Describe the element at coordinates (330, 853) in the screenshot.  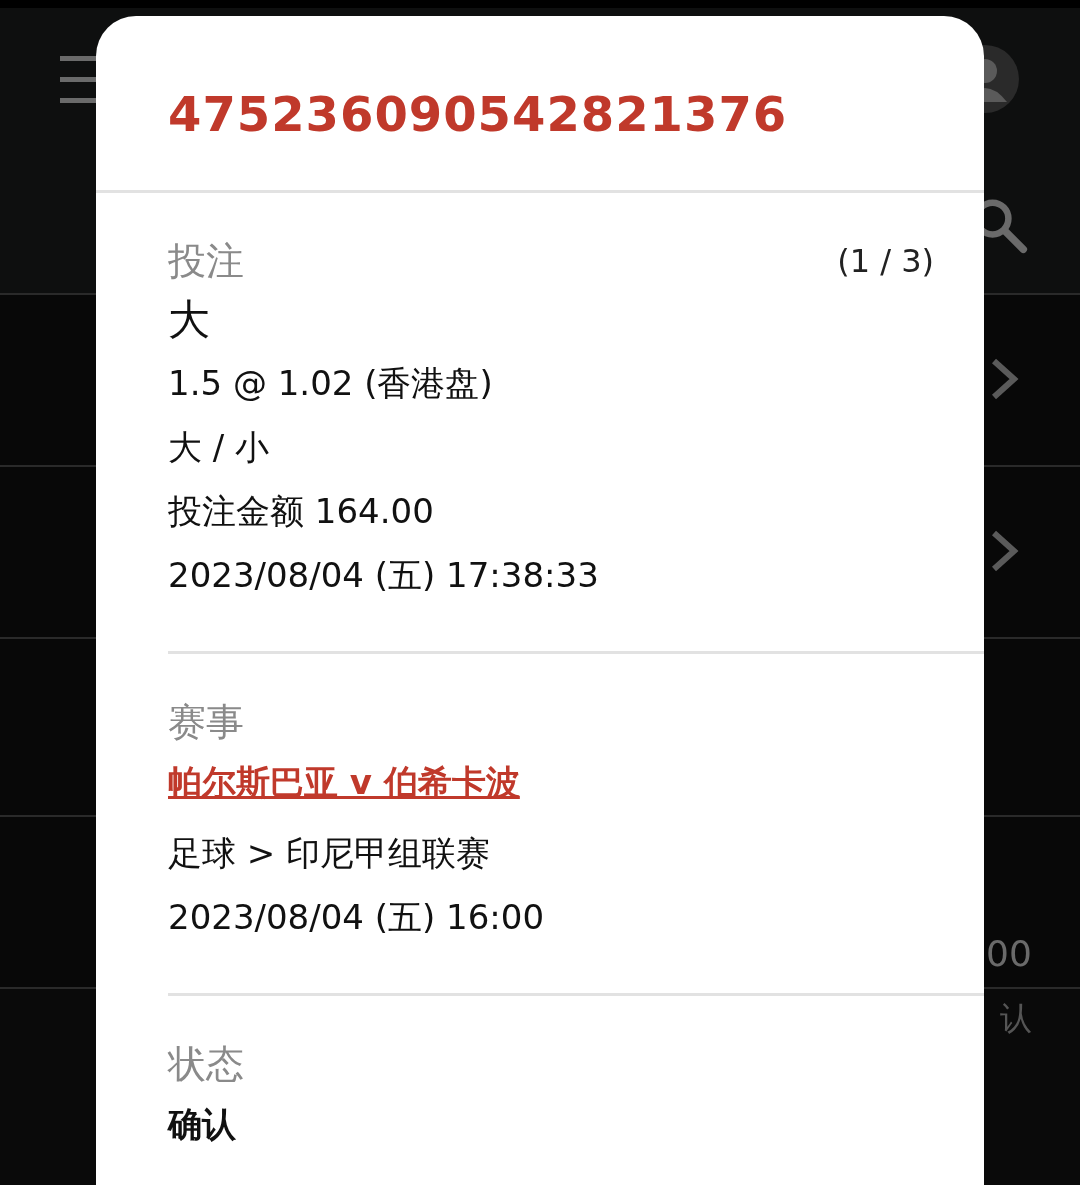
I see `detail-text: 足球 > 印尼甲组联赛` at that location.